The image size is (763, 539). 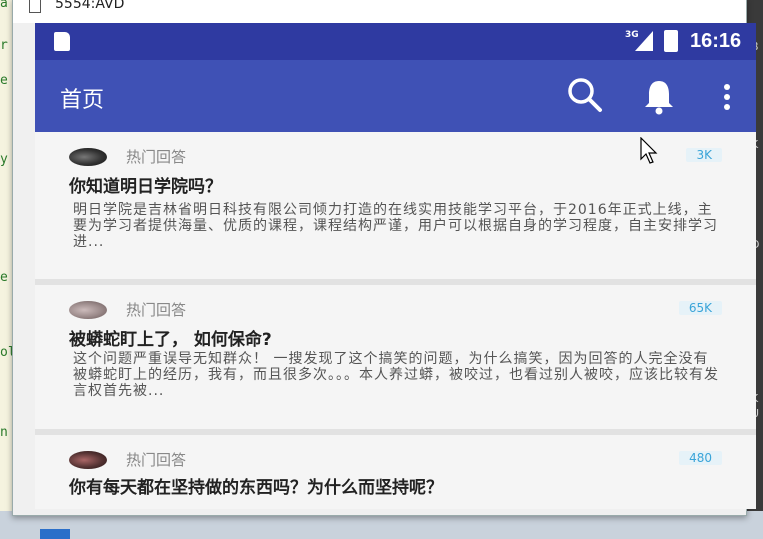 I want to click on window-titlebar: 5554:AVD, so click(x=379, y=11).